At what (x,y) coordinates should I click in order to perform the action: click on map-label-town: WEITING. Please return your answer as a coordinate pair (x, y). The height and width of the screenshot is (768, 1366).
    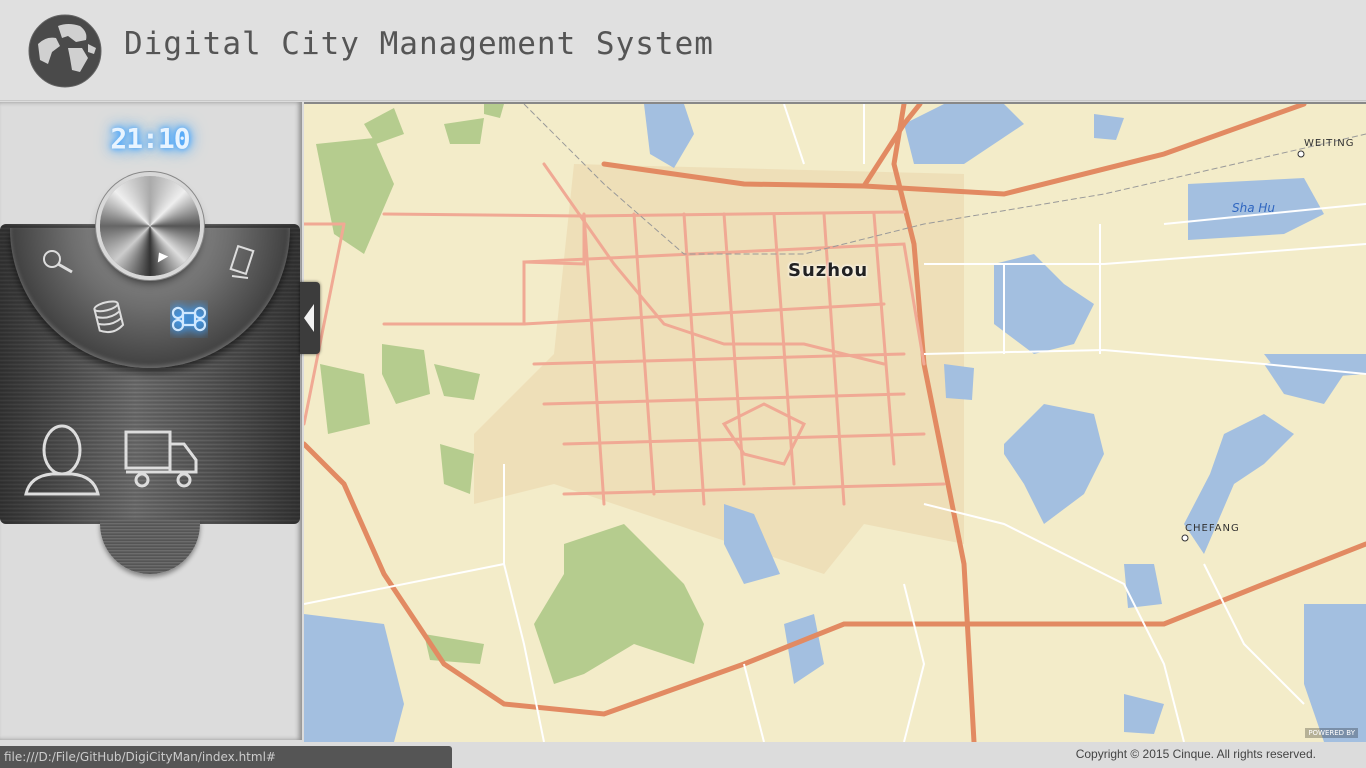
    Looking at the image, I should click on (1329, 143).